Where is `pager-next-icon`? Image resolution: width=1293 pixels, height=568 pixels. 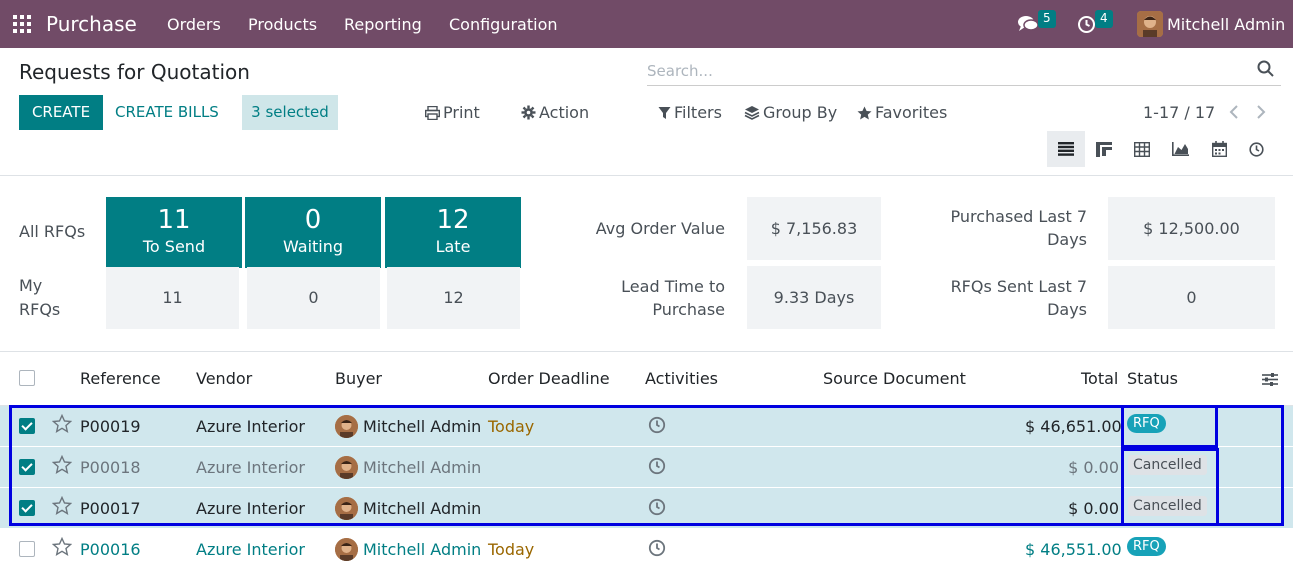 pager-next-icon is located at coordinates (1261, 113).